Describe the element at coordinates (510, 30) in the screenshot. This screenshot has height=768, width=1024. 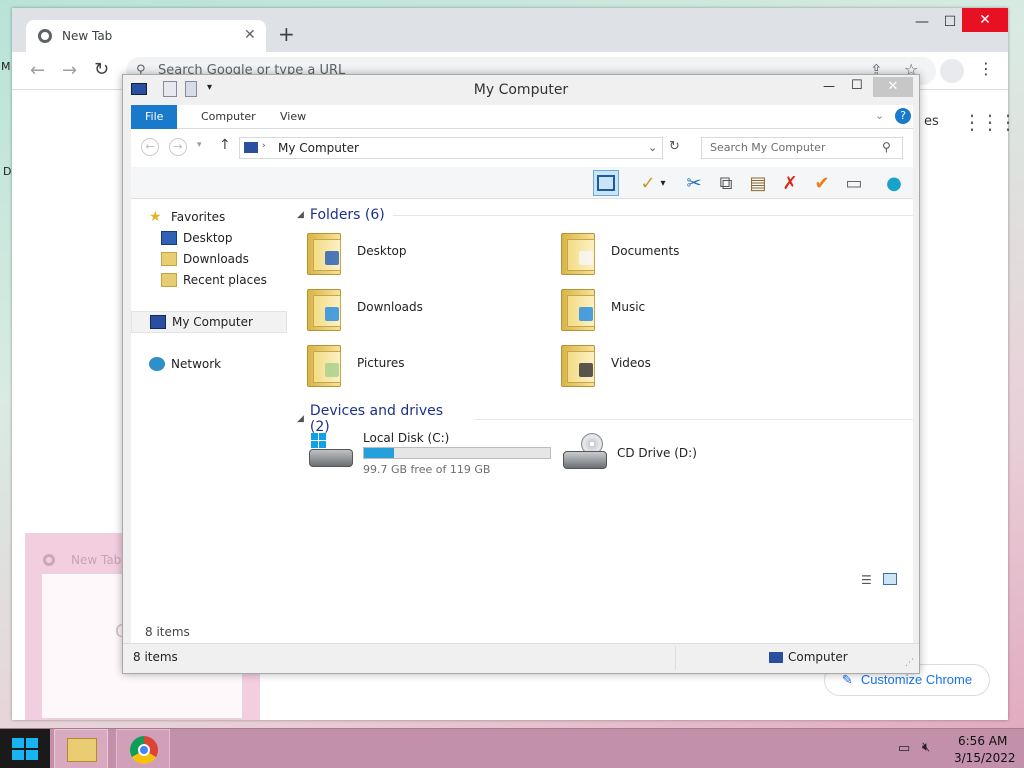
I see `chrome-tabstrip: New Tab ✕ + — ☐ ✕` at that location.